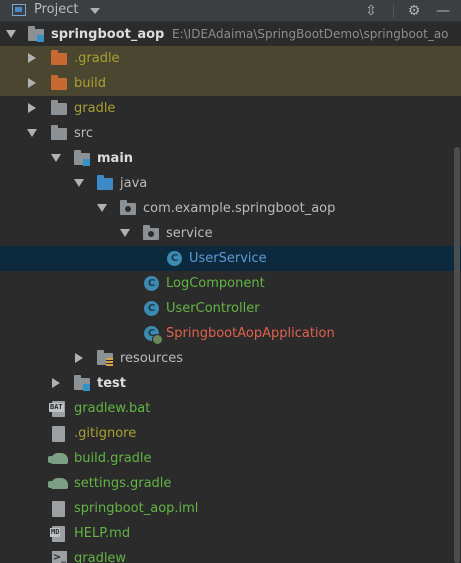  I want to click on tree-row-service: service, so click(230, 233).